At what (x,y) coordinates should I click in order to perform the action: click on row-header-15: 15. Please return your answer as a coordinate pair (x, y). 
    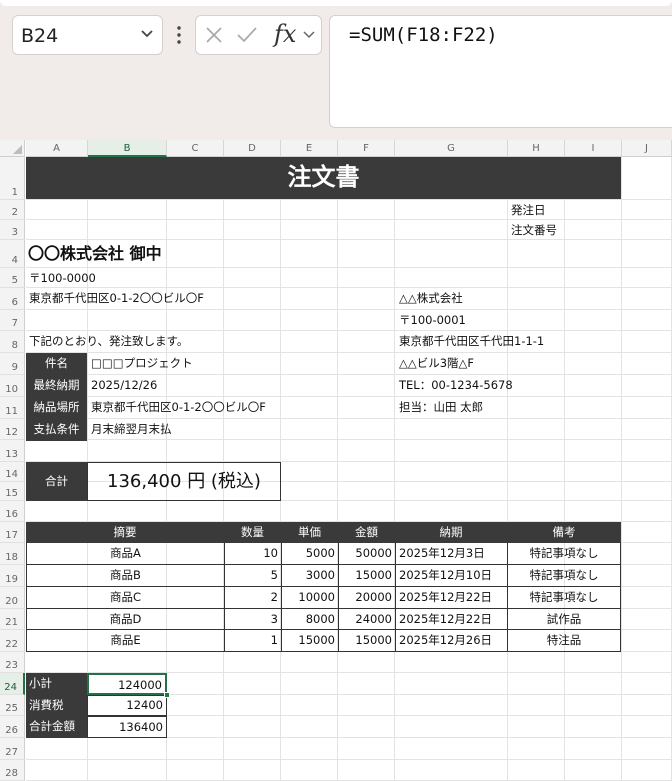
    Looking at the image, I should click on (12, 491).